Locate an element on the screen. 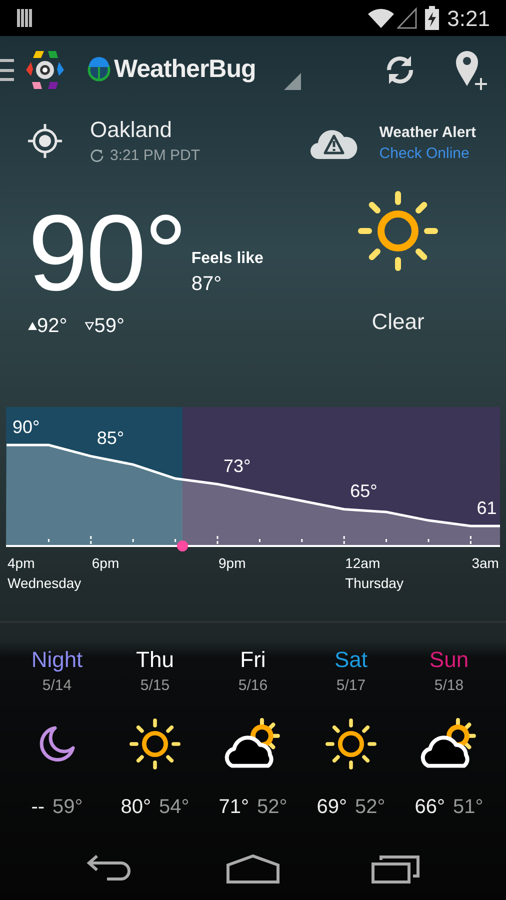 The image size is (506, 900). hour-label: 3am is located at coordinates (485, 563).